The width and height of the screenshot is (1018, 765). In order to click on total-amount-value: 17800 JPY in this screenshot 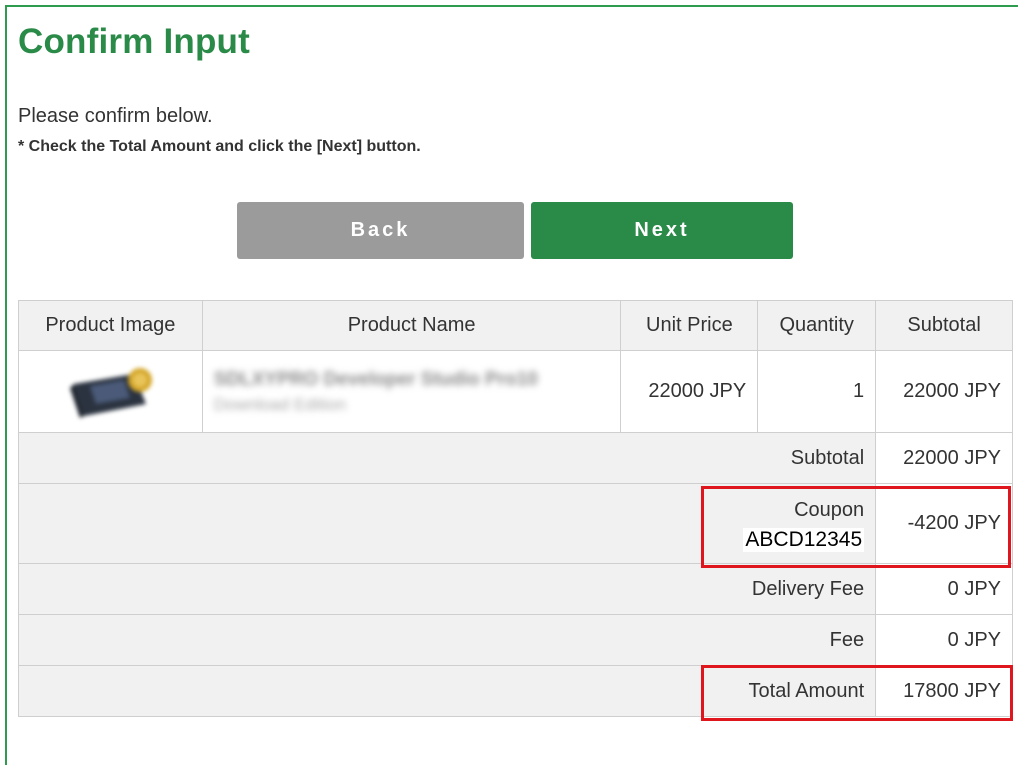, I will do `click(944, 691)`.